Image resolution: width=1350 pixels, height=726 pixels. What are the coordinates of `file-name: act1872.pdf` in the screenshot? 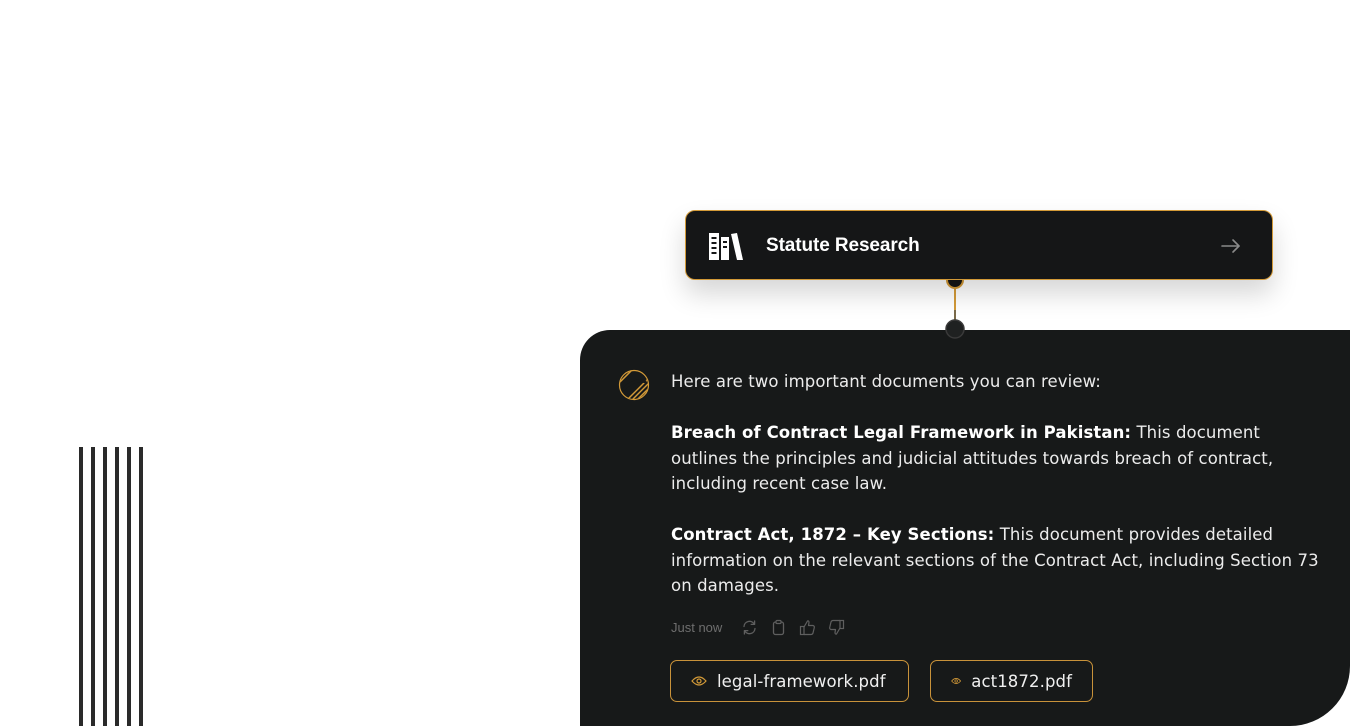 It's located at (1021, 681).